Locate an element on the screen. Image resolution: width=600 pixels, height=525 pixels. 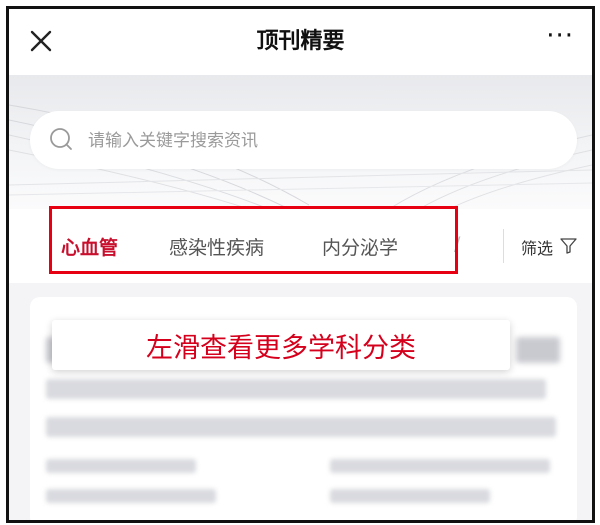
blurred-title-line is located at coordinates (296, 389).